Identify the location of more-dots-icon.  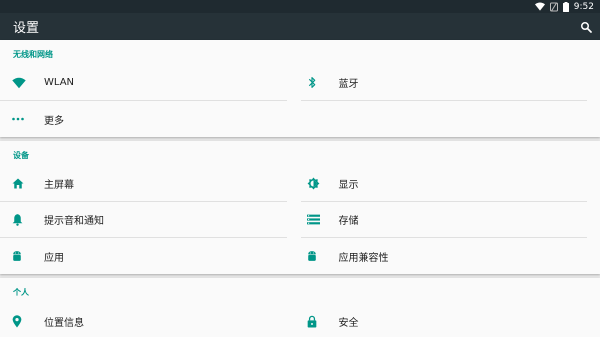
(22, 119).